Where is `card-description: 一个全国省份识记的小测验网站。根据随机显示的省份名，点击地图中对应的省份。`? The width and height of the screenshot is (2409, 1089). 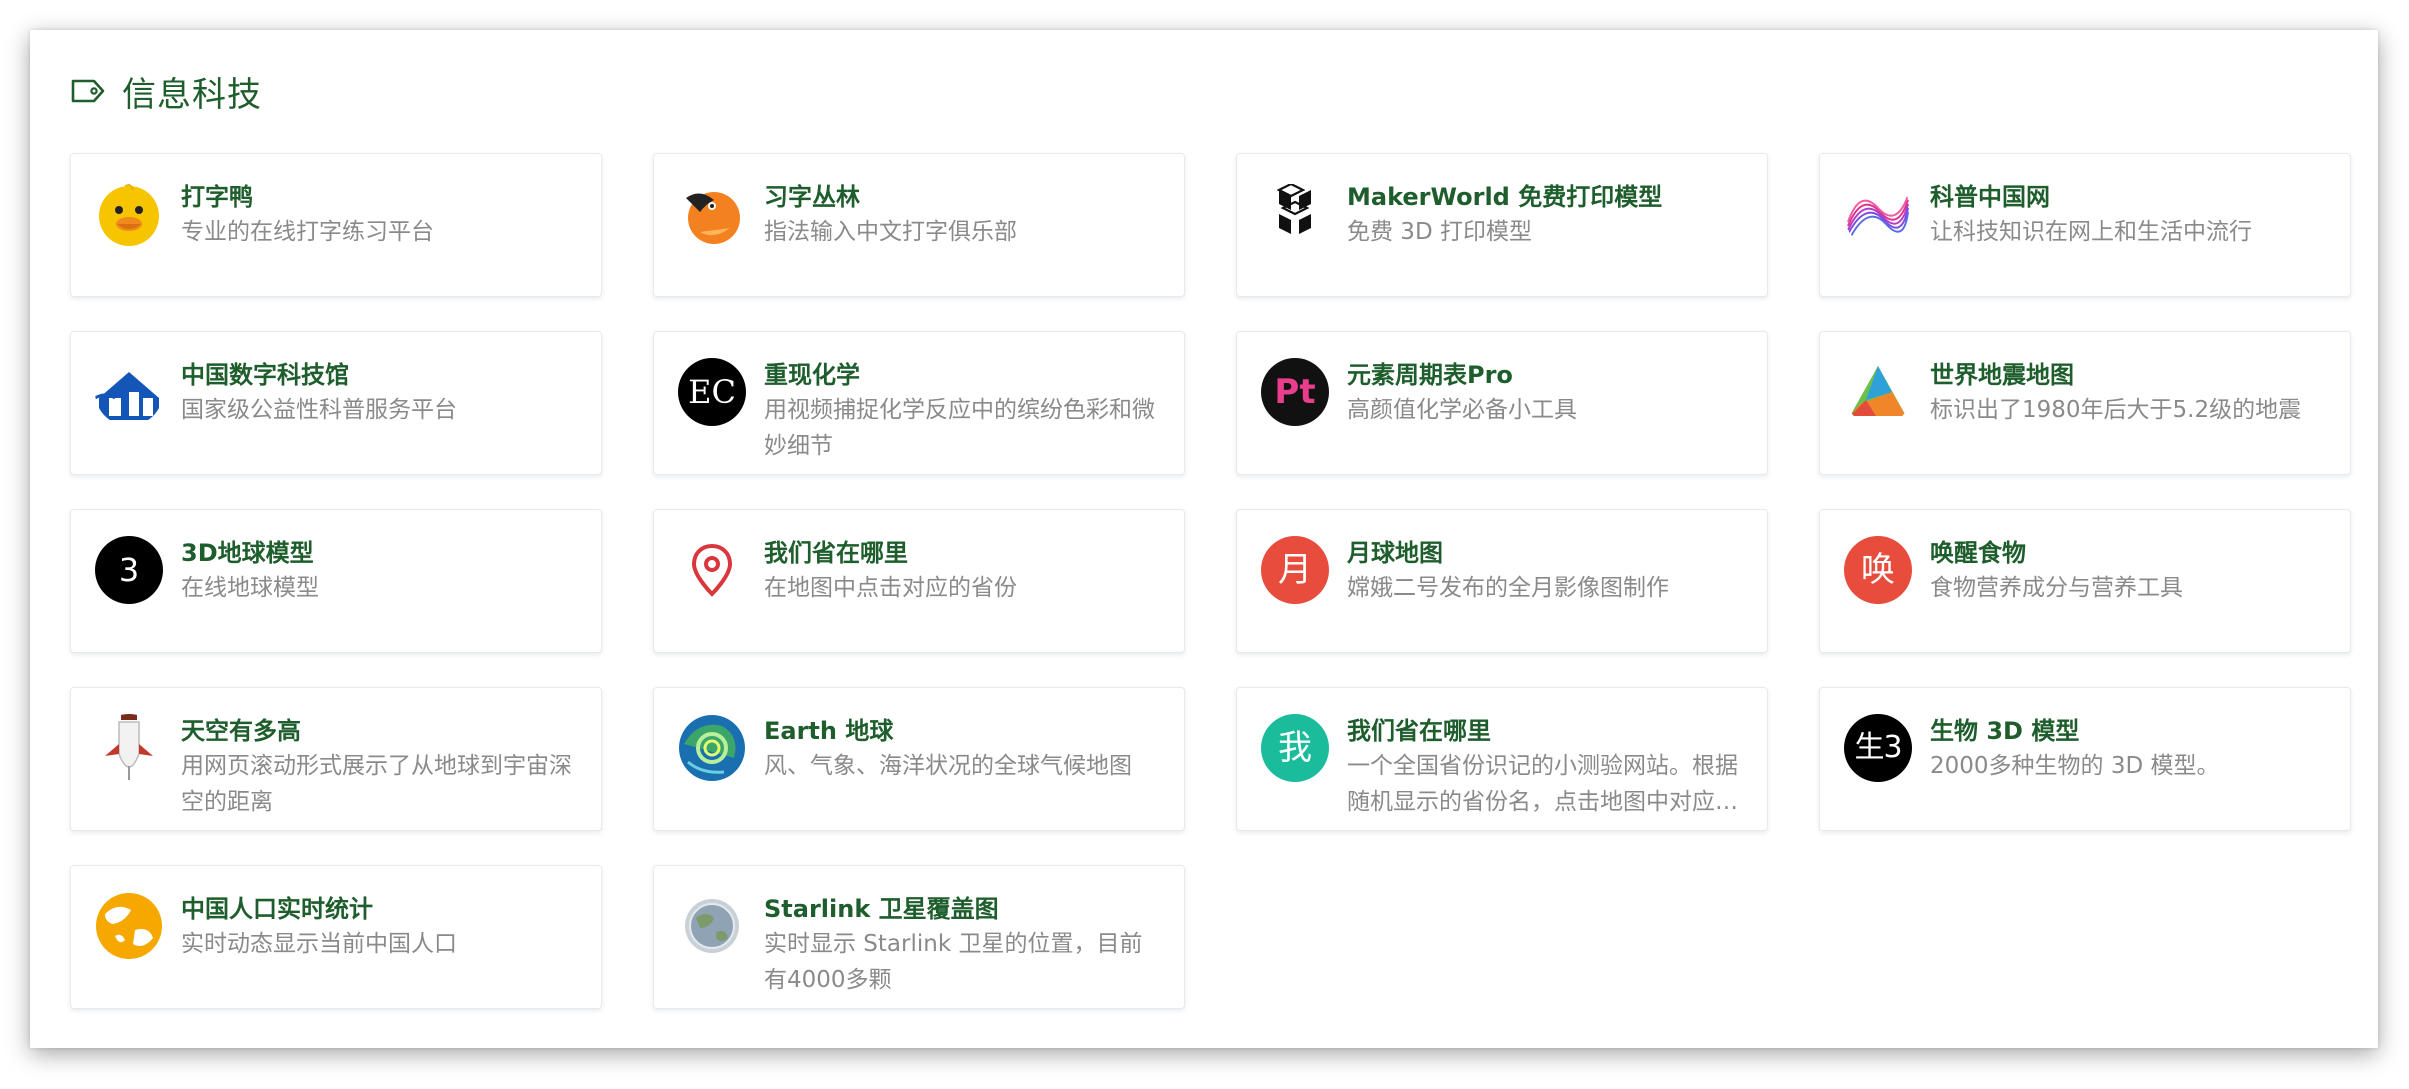 card-description: 一个全国省份识记的小测验网站。根据随机显示的省份名，点击地图中对应的省份。 is located at coordinates (1542, 784).